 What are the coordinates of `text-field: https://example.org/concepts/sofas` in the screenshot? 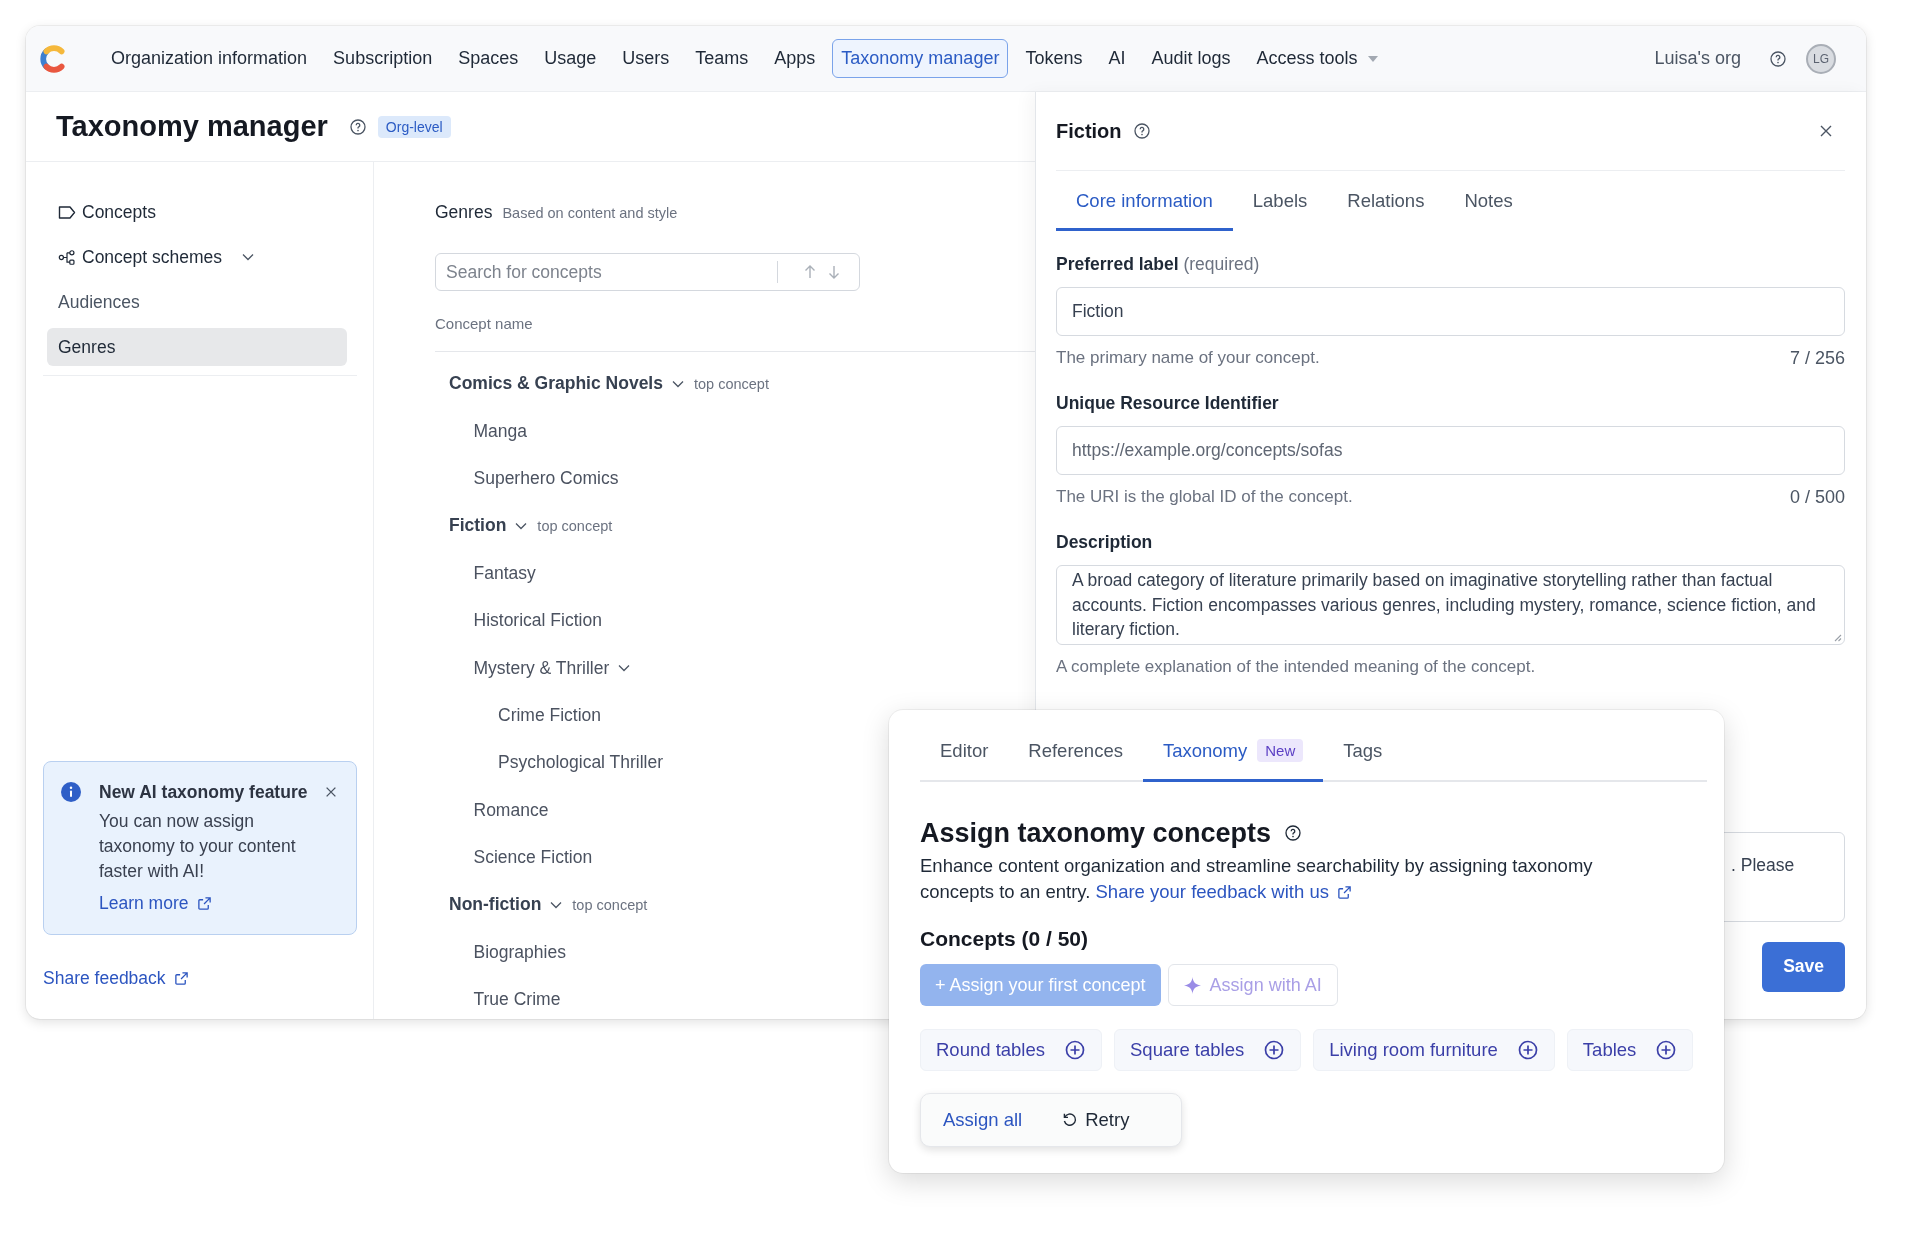 It's located at (1450, 450).